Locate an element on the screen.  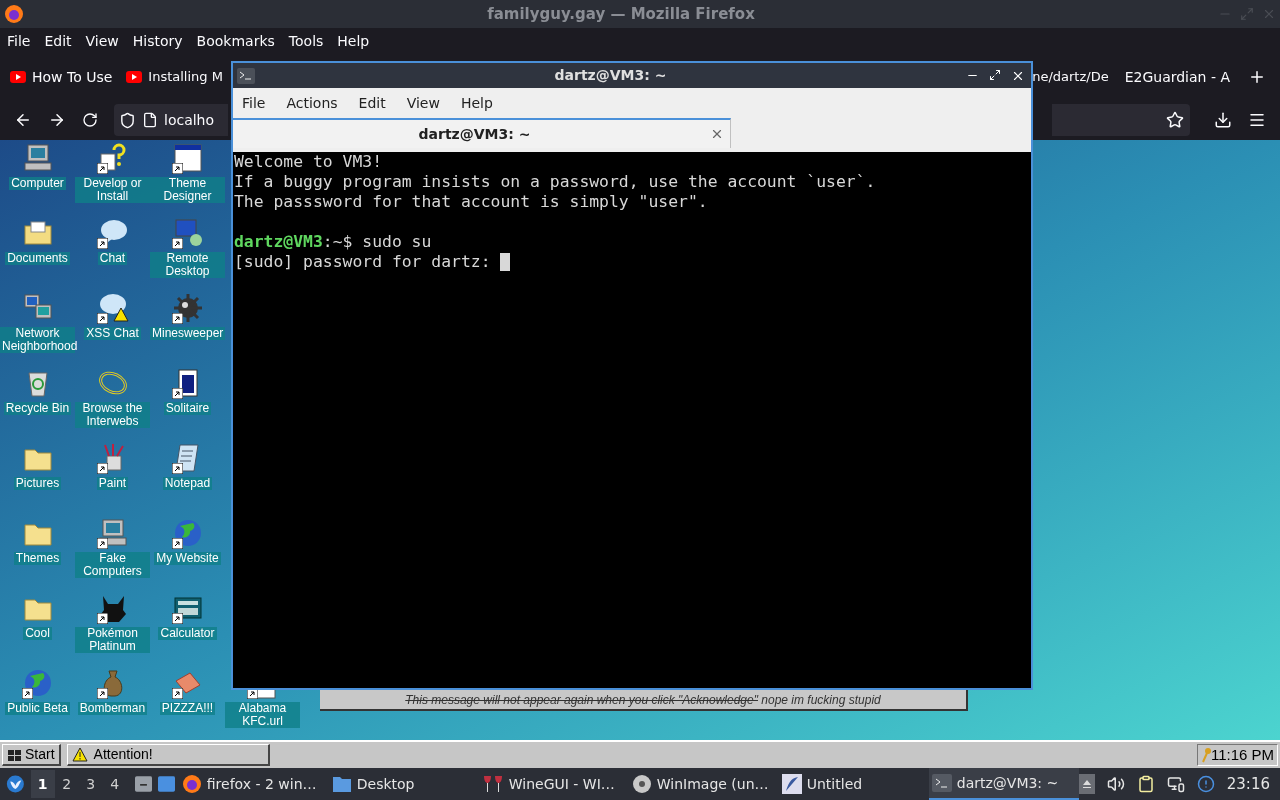
desktop-icon-label: Remote Desktop is located at coordinates (187, 265).